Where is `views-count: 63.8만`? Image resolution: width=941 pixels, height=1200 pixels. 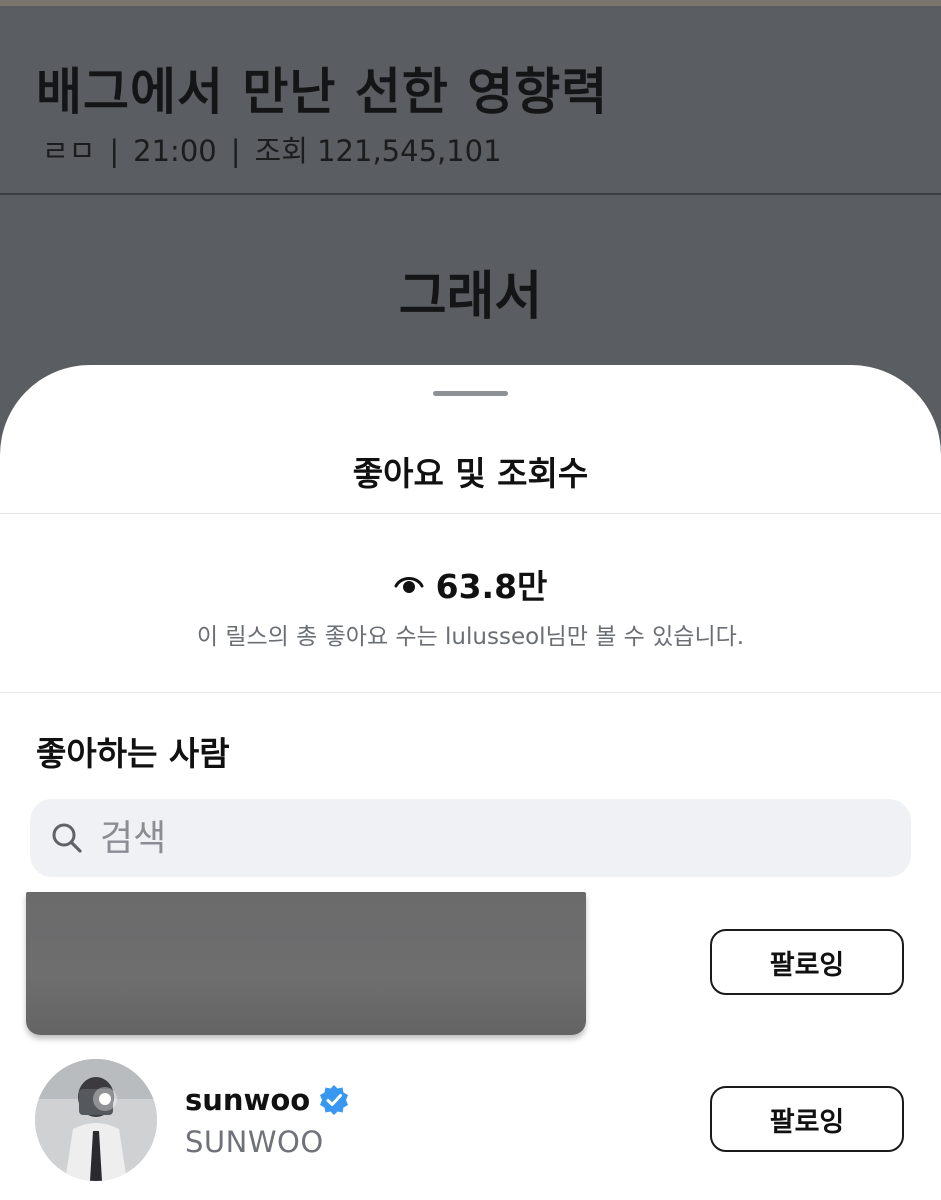 views-count: 63.8만 is located at coordinates (491, 586).